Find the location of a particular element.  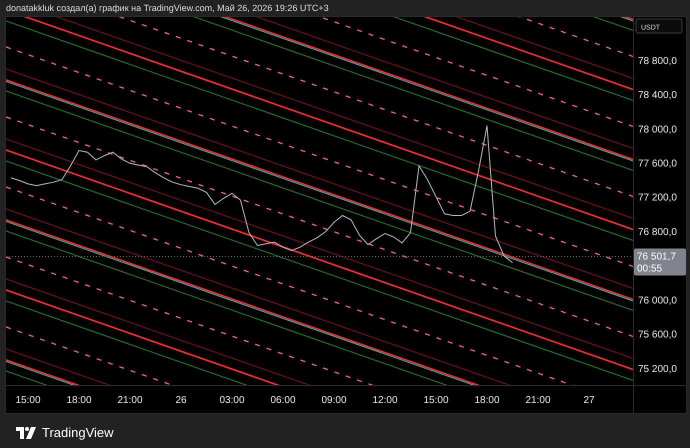

time-tick-label: 03:00 is located at coordinates (232, 400).